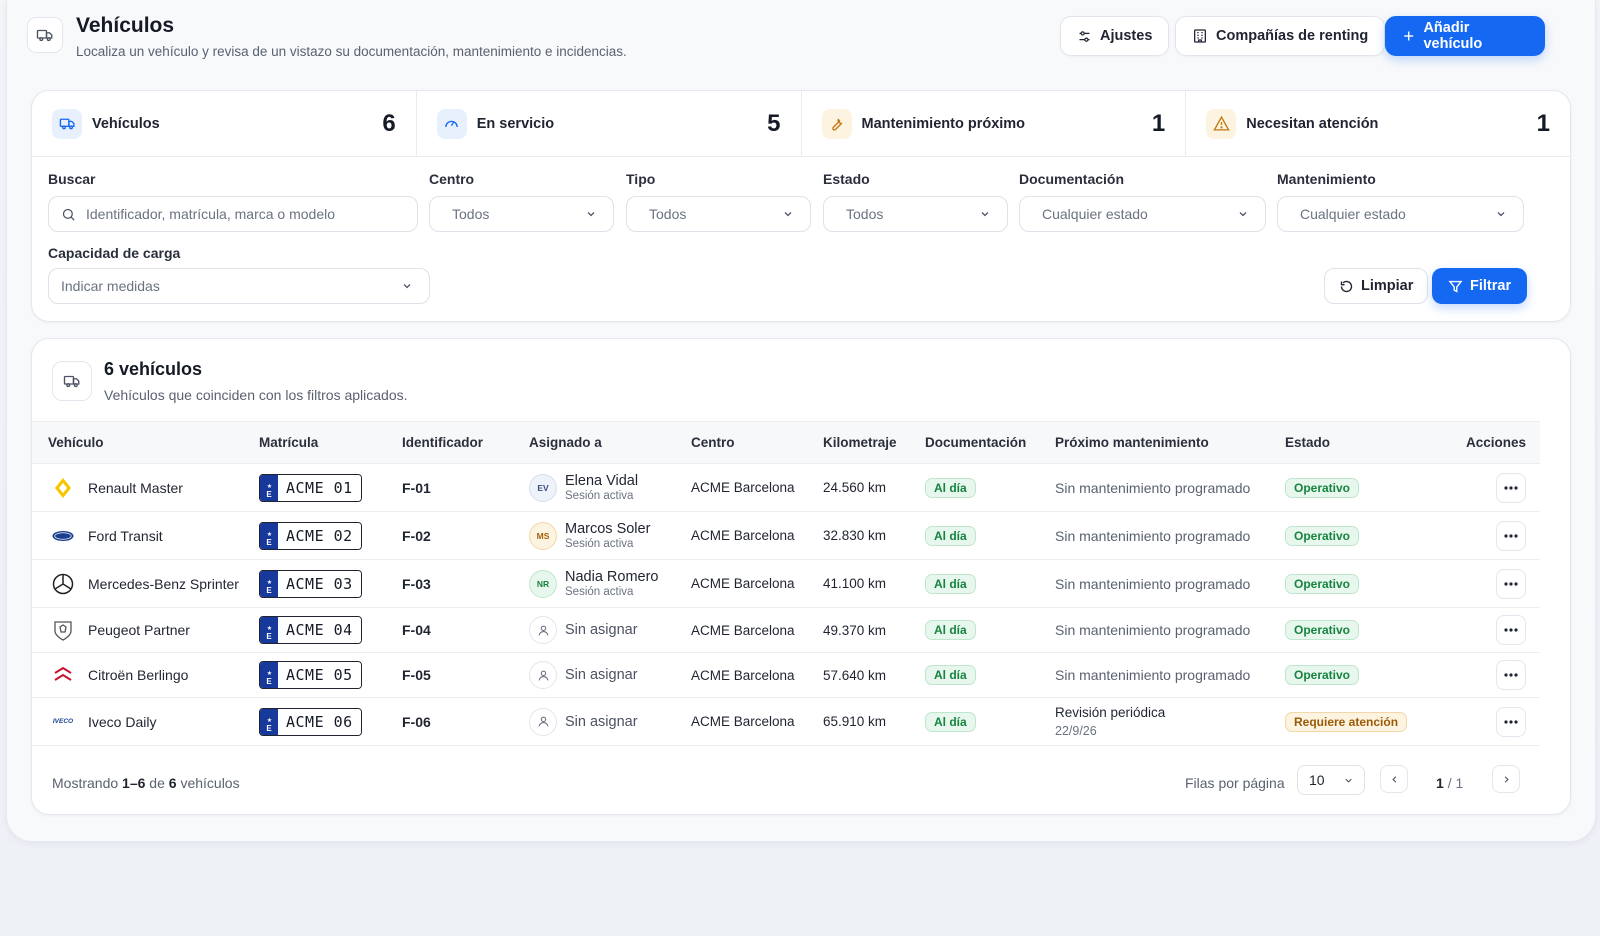 This screenshot has width=1600, height=936. Describe the element at coordinates (1292, 36) in the screenshot. I see `renting-label: Compañías de renting` at that location.